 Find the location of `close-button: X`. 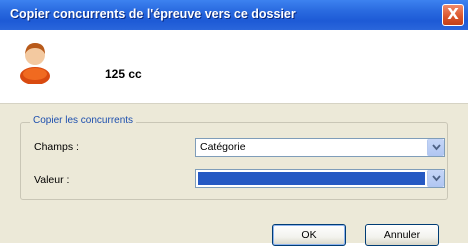

close-button: X is located at coordinates (453, 15).